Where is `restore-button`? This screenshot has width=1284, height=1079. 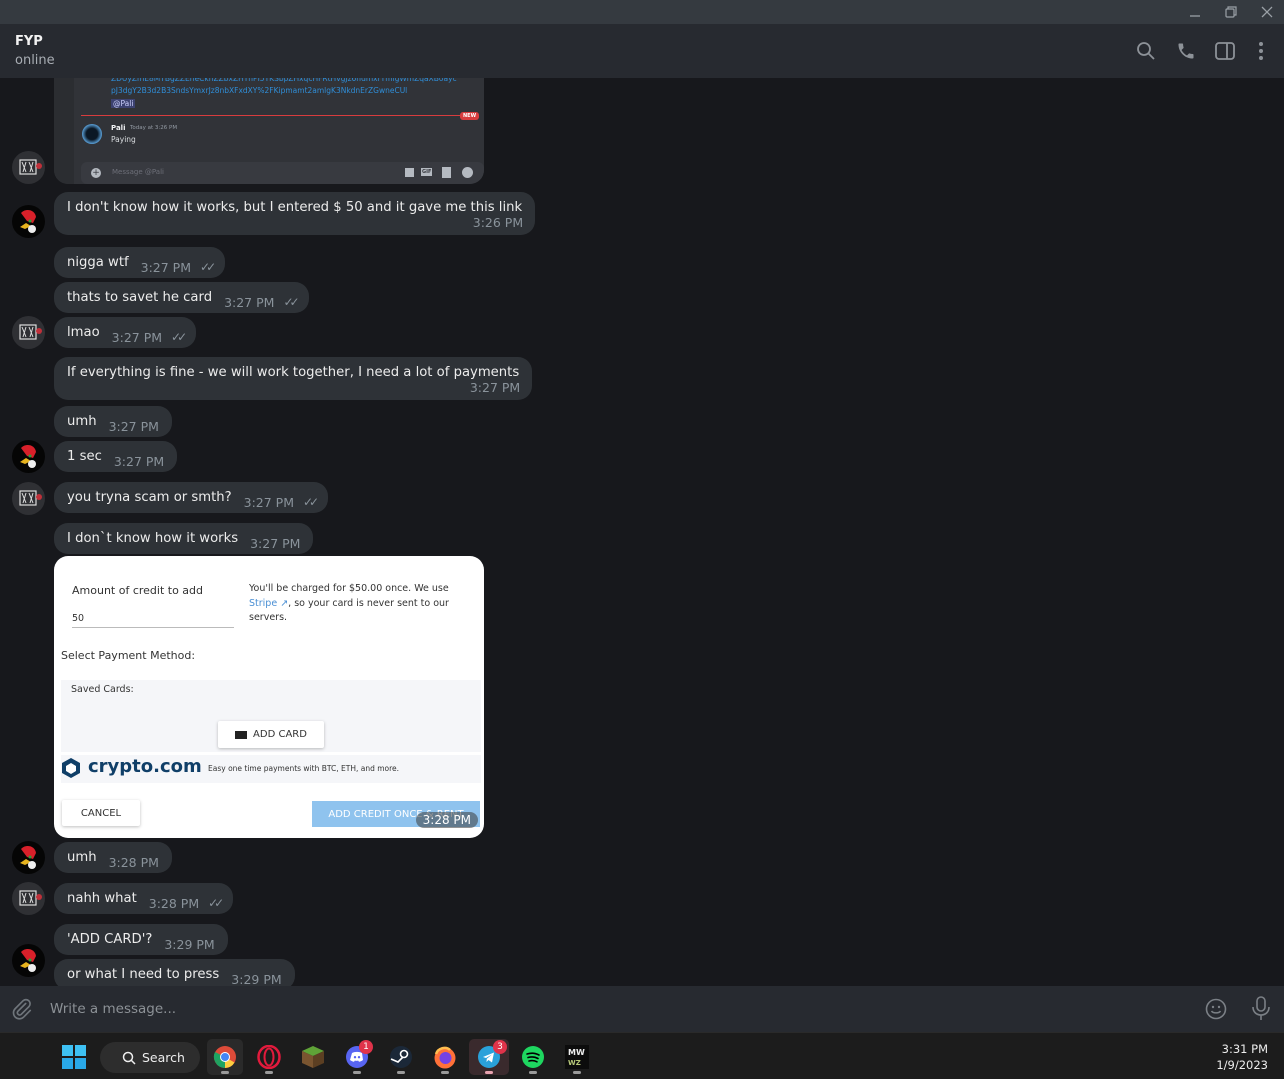 restore-button is located at coordinates (1231, 12).